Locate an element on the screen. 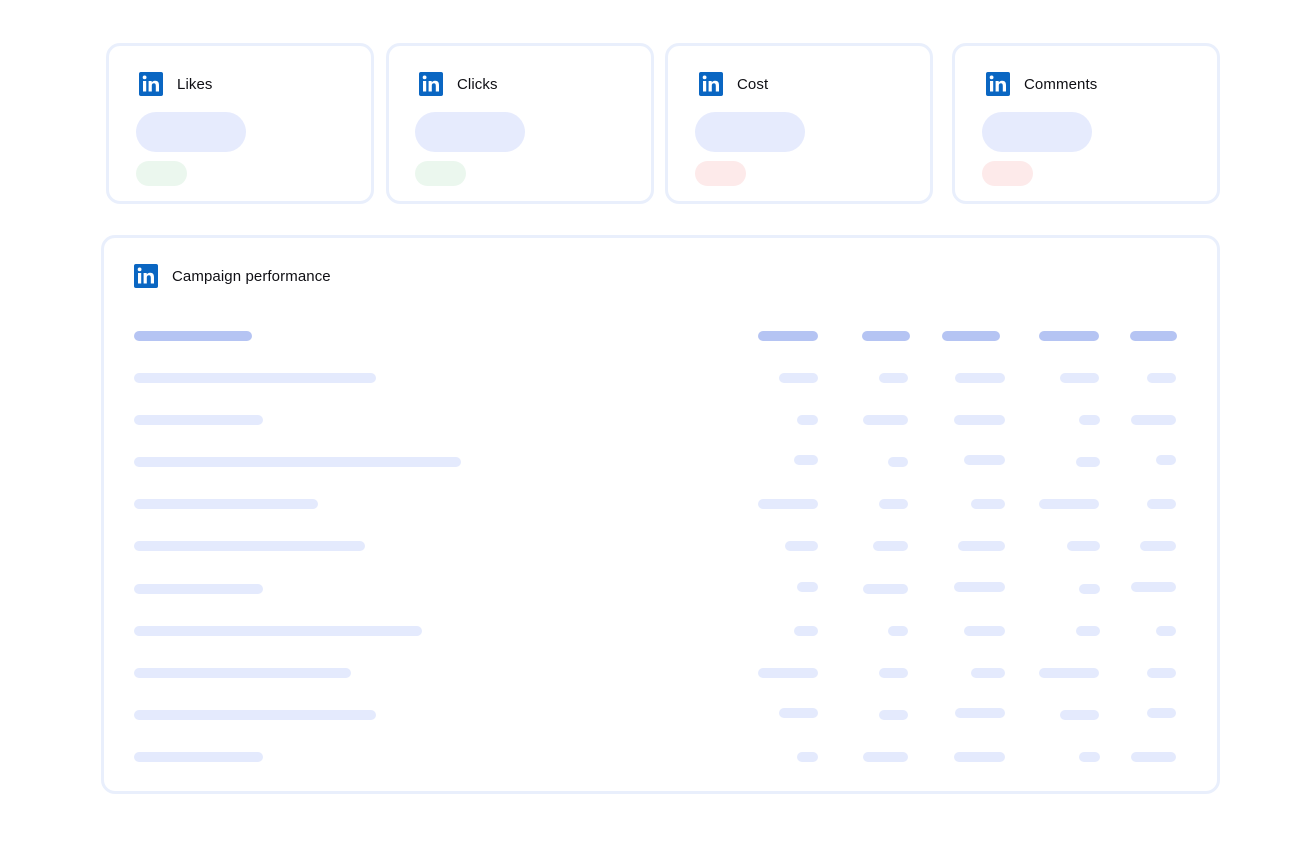  kpi-card-header: Comments is located at coordinates (1041, 84).